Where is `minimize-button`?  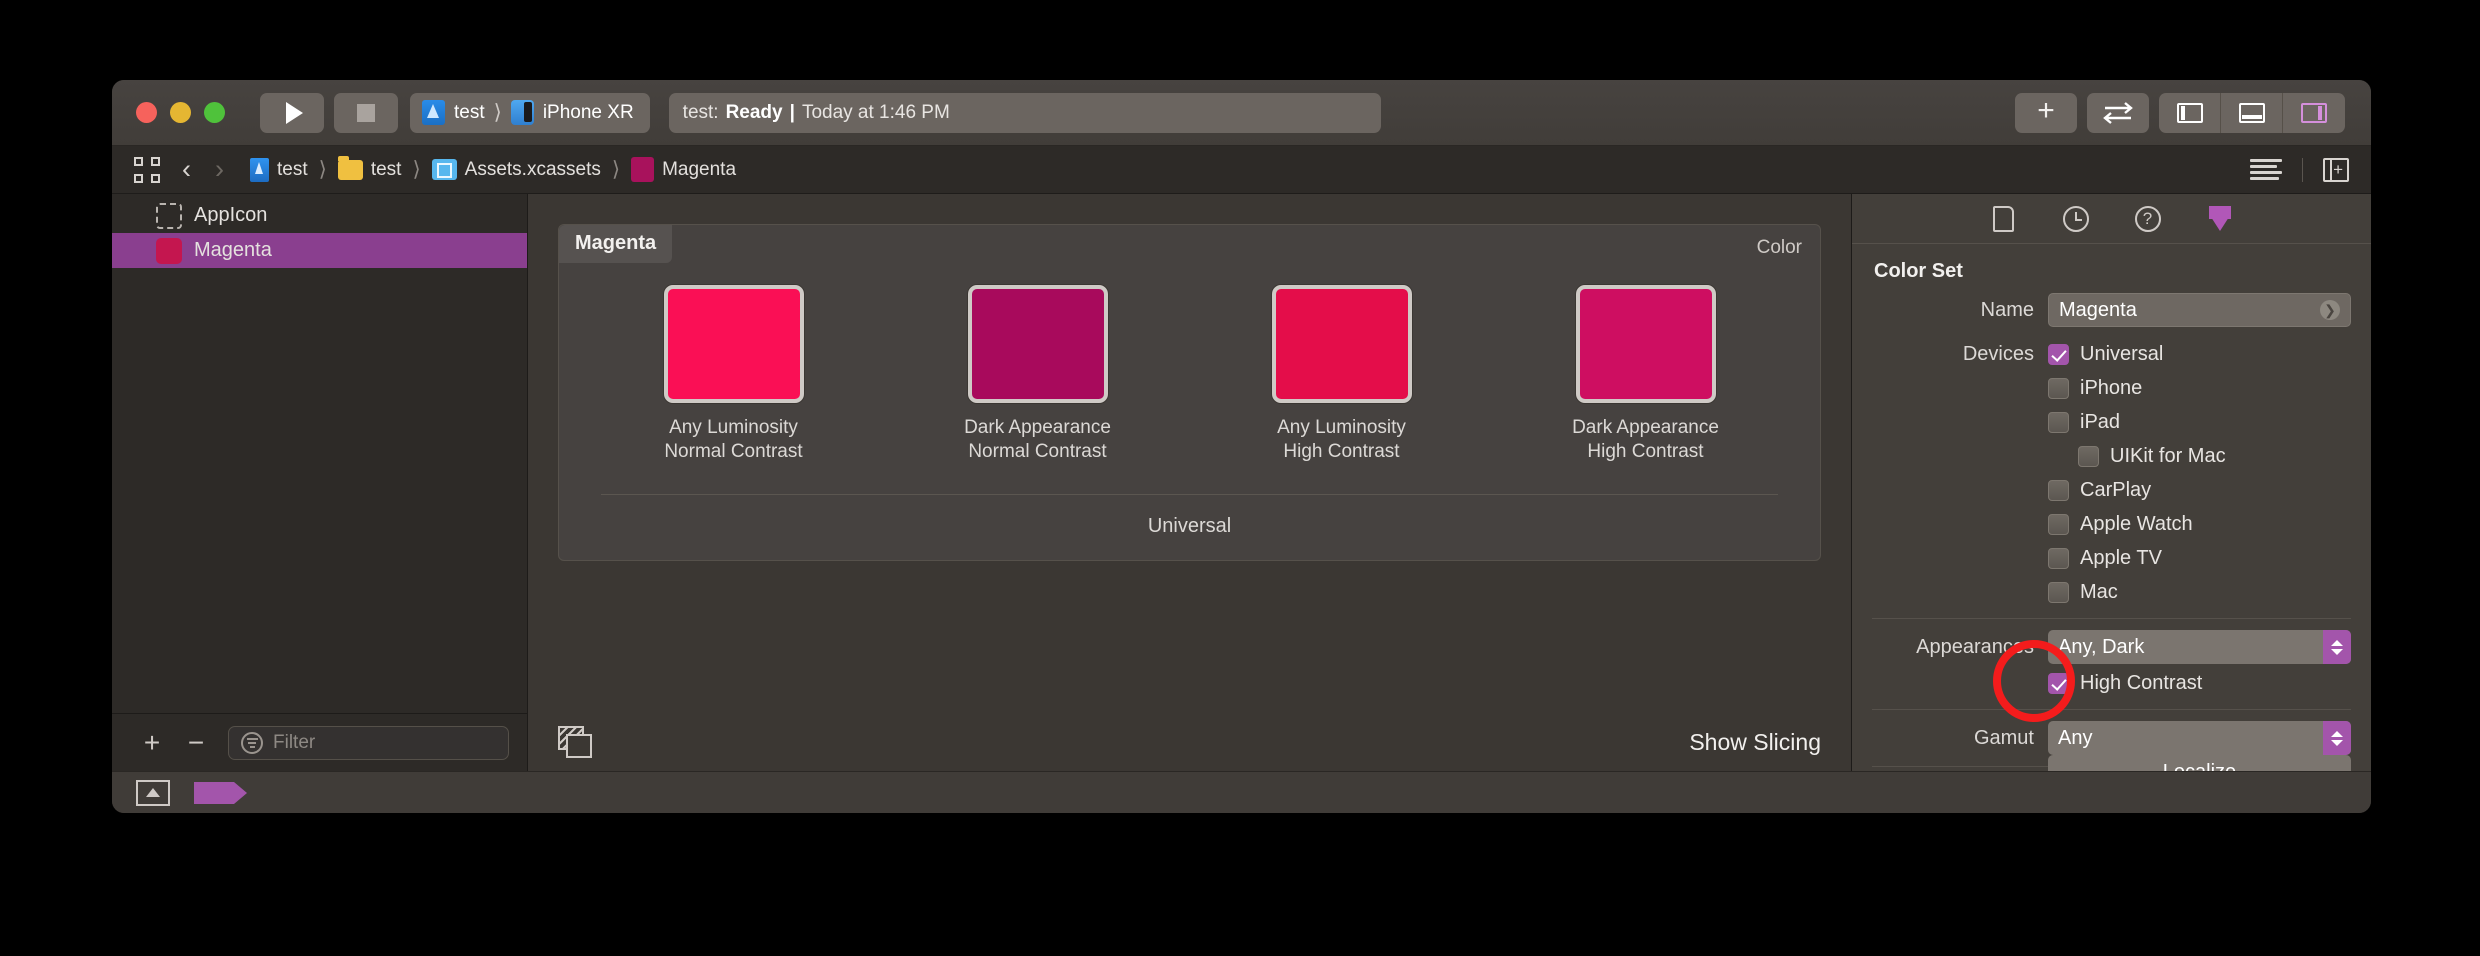 minimize-button is located at coordinates (180, 112).